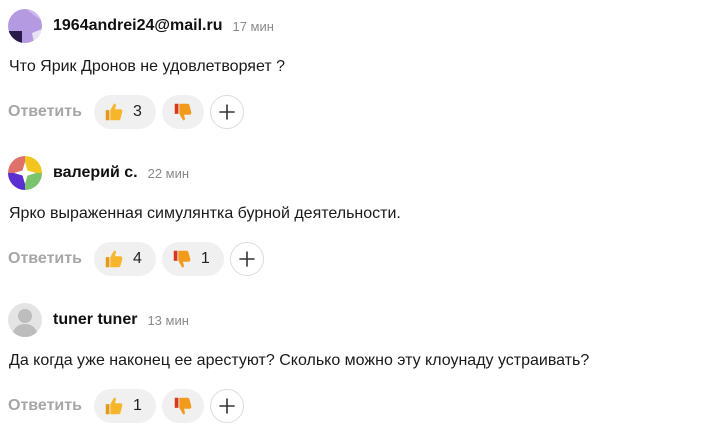 This screenshot has height=430, width=720. What do you see at coordinates (124, 112) in the screenshot?
I see `like-button: 3` at bounding box center [124, 112].